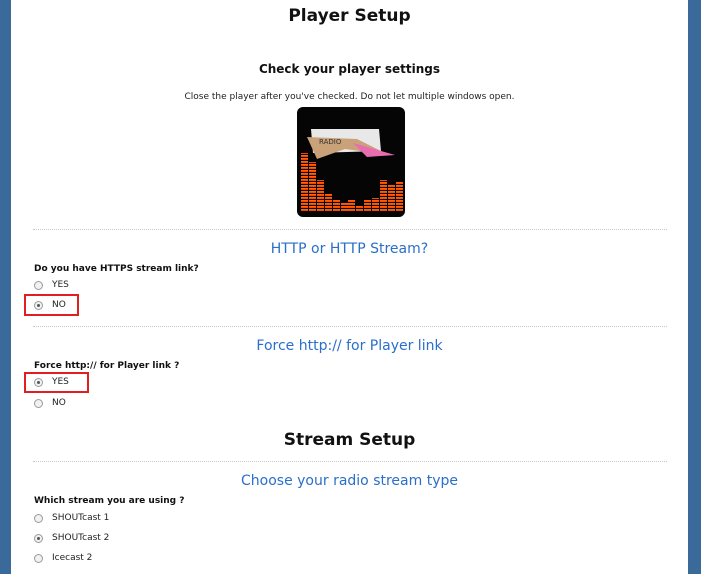 This screenshot has height=574, width=701. What do you see at coordinates (81, 518) in the screenshot?
I see `option-label: SHOUTcast 1` at bounding box center [81, 518].